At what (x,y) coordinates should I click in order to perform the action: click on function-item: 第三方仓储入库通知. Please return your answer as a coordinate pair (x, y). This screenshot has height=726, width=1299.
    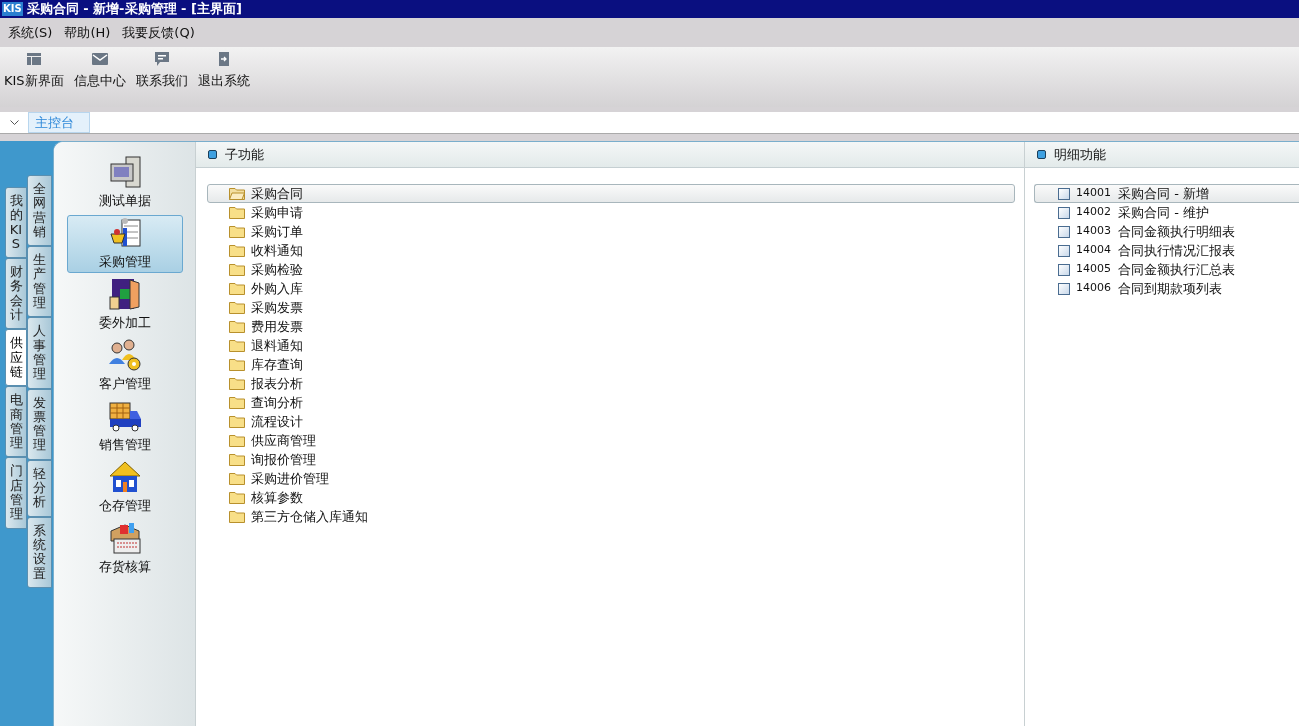
    Looking at the image, I should click on (611, 516).